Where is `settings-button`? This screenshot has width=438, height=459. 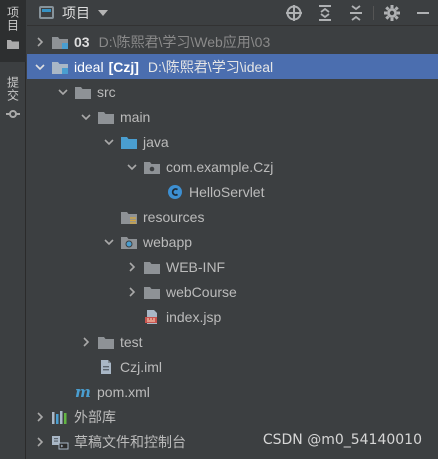 settings-button is located at coordinates (391, 13).